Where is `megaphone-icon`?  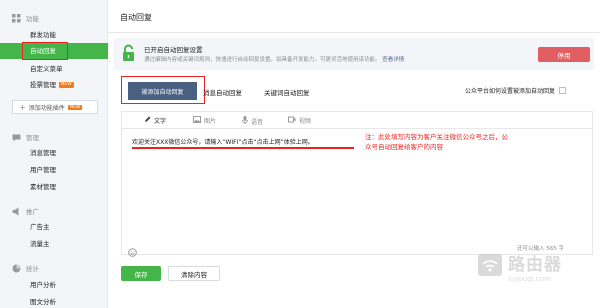
megaphone-icon is located at coordinates (16, 211).